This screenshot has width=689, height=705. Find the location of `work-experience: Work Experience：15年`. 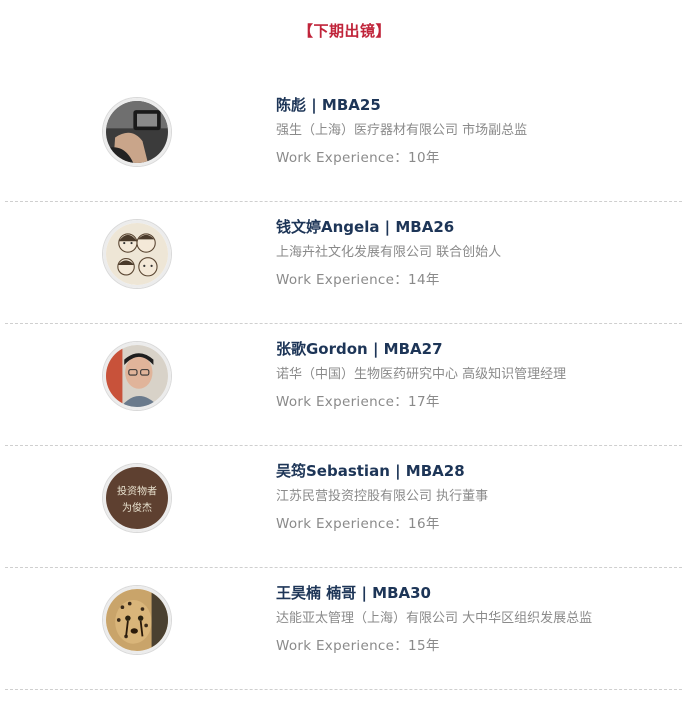

work-experience: Work Experience：15年 is located at coordinates (358, 646).